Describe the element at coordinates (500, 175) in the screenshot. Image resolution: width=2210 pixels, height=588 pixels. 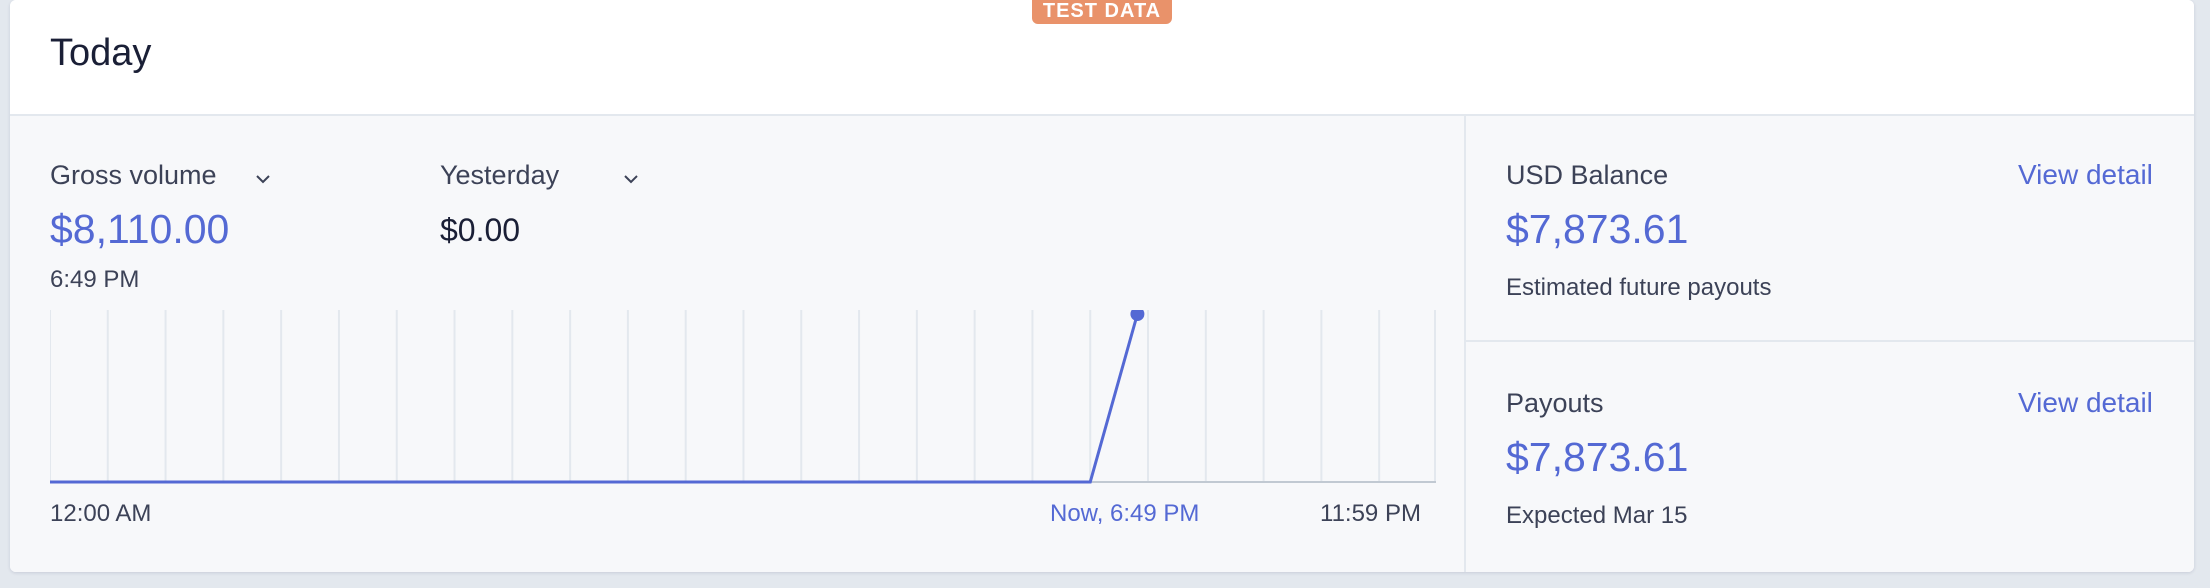
I see `compare-label: Yesterday` at that location.